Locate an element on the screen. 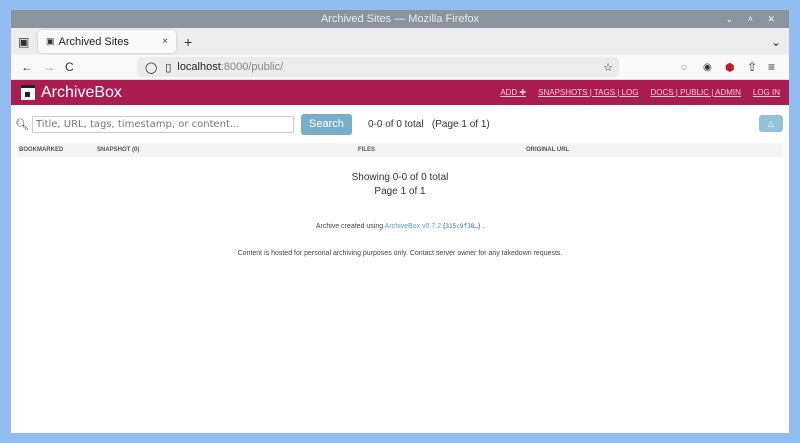 The image size is (800, 443). window-title: Archived Sites — Mozilla Firefox is located at coordinates (400, 19).